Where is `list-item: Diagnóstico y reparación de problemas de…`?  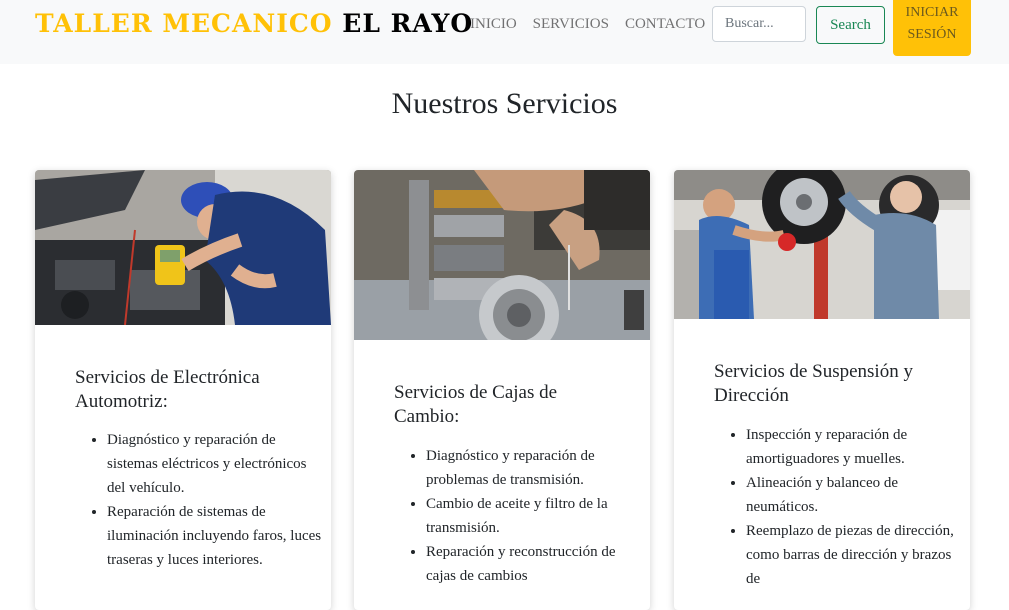
list-item: Diagnóstico y reparación de problemas de… is located at coordinates (536, 468).